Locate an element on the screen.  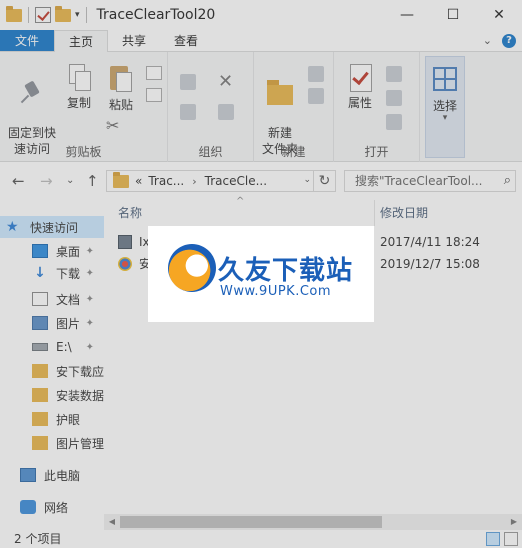
edit-icon is located at coordinates (394, 98).